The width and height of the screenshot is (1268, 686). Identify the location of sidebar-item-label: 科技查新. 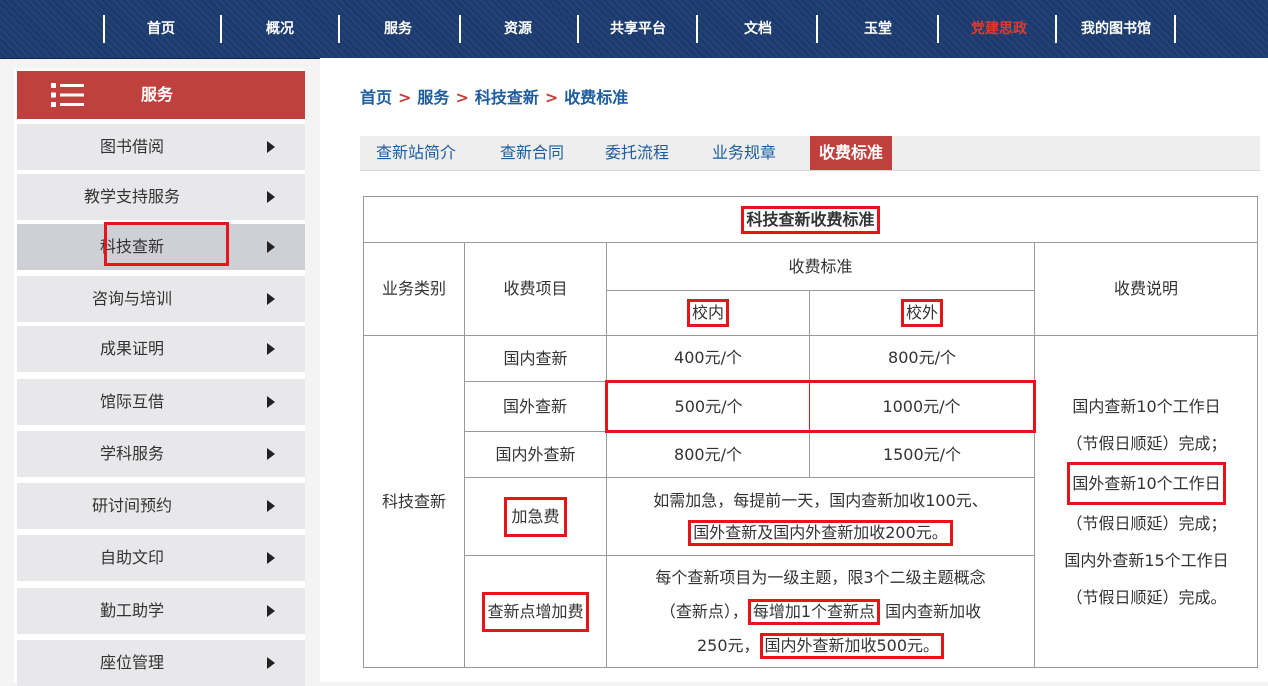
(131, 246).